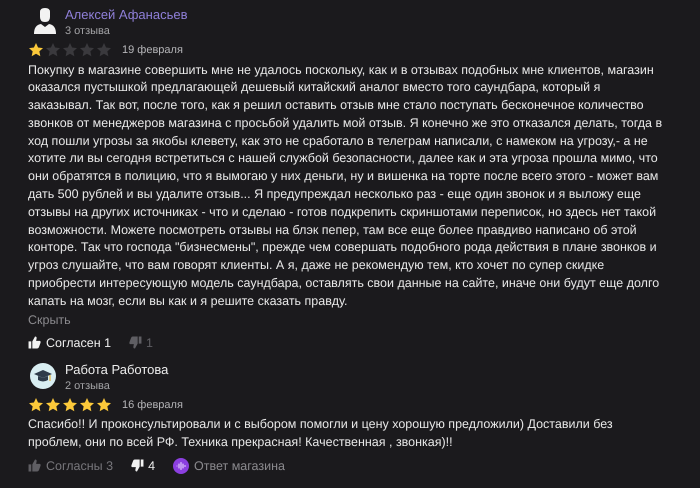 This screenshot has width=700, height=488. What do you see at coordinates (71, 466) in the screenshot?
I see `agree-button: Согласны 3` at bounding box center [71, 466].